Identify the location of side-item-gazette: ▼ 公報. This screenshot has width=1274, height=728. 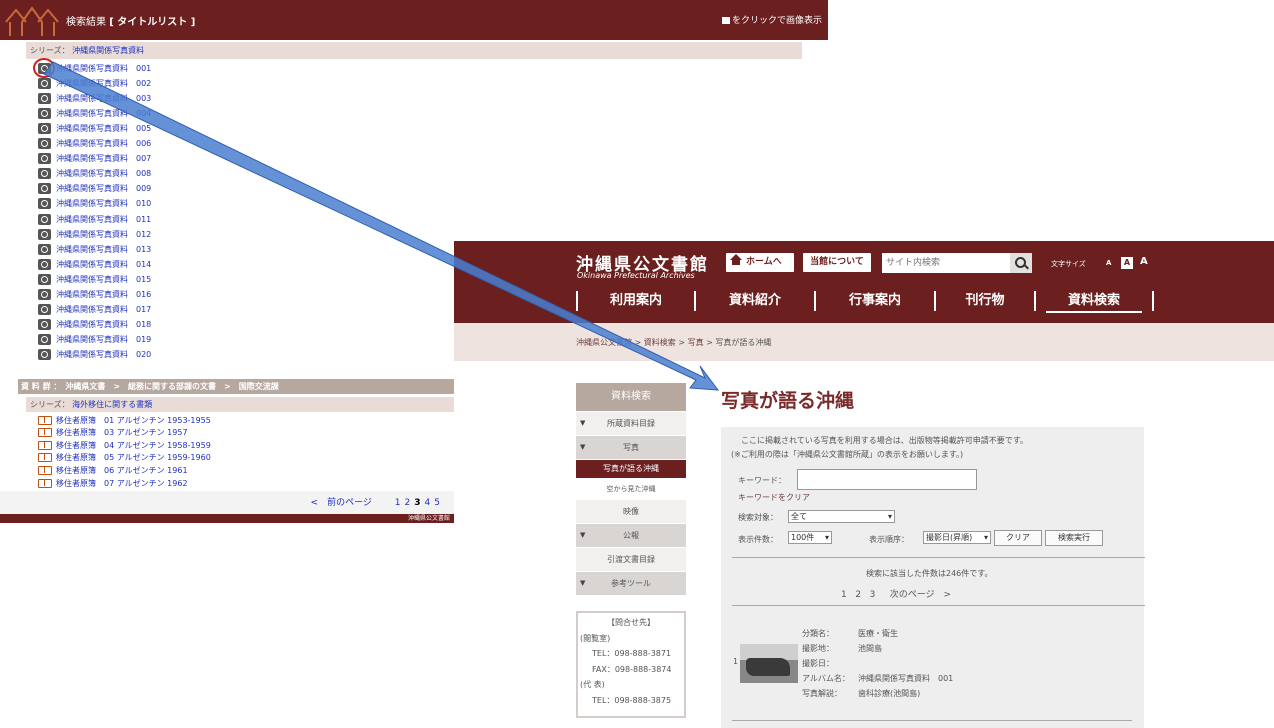
(631, 535).